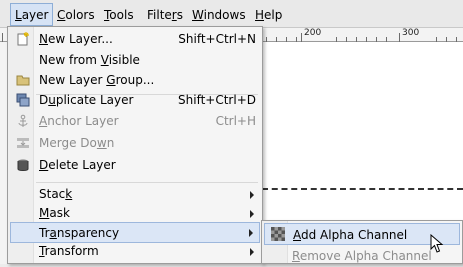 This screenshot has height=267, width=463. Describe the element at coordinates (217, 100) in the screenshot. I see `shortcut: Shift+Ctrl+D` at that location.